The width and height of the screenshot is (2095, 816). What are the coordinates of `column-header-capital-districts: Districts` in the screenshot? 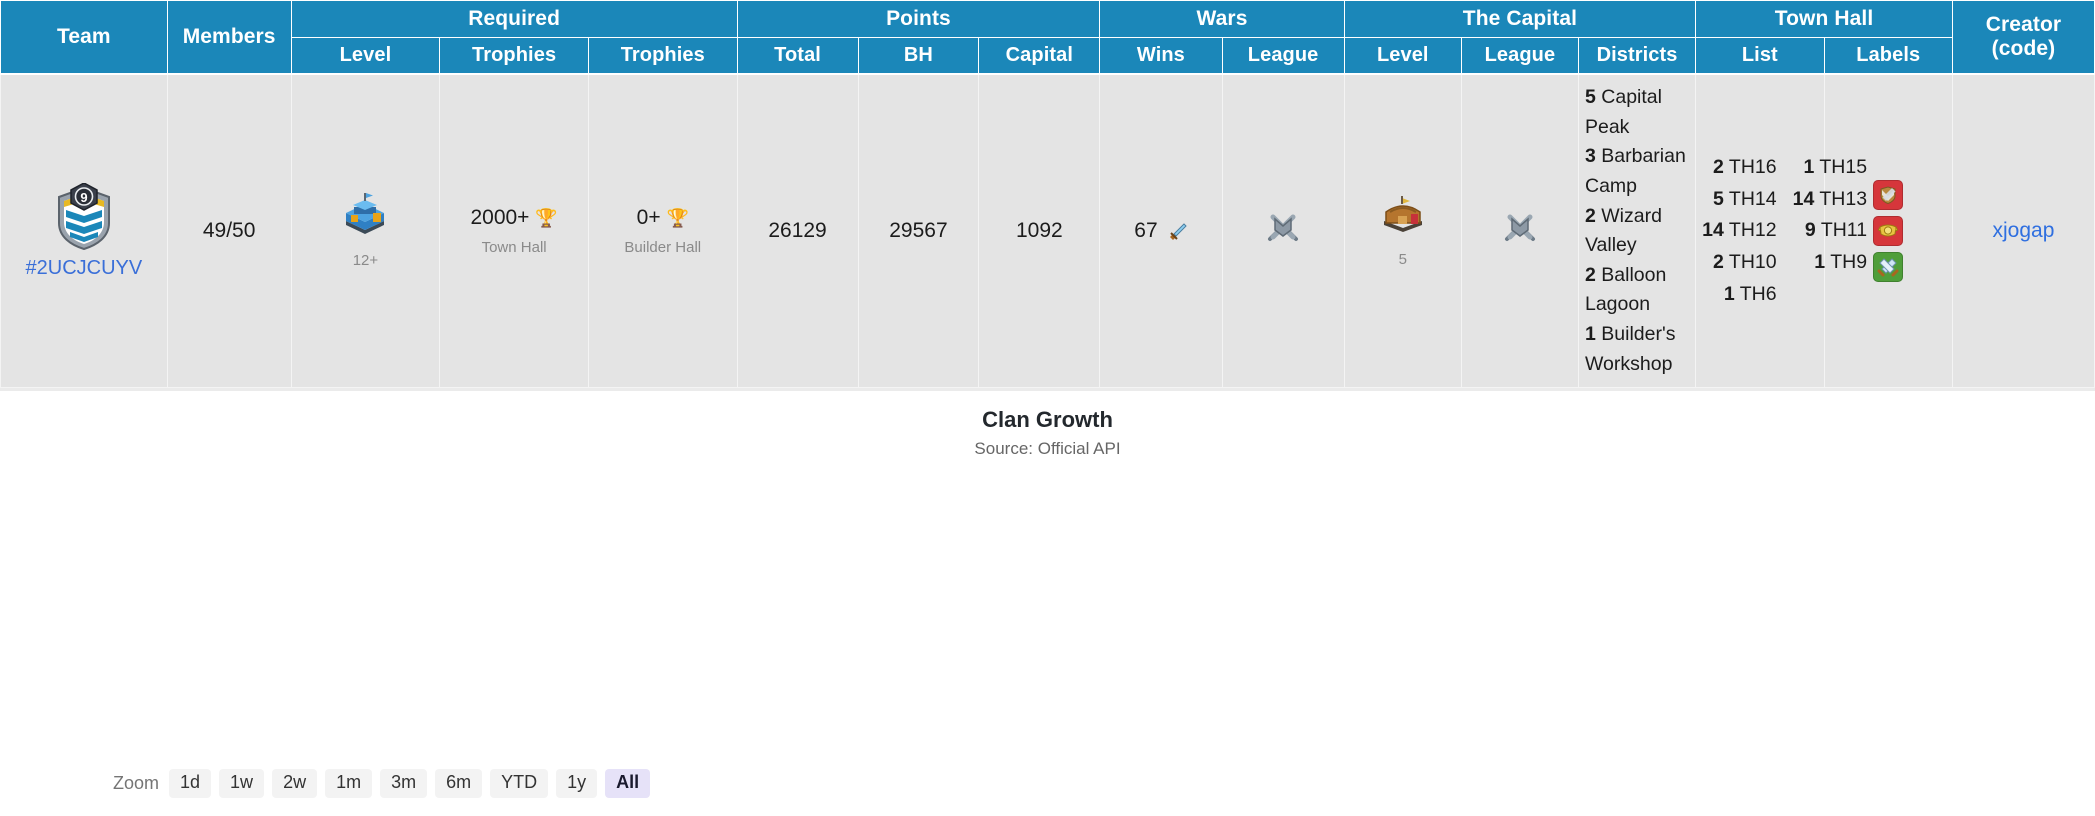 It's located at (1637, 56).